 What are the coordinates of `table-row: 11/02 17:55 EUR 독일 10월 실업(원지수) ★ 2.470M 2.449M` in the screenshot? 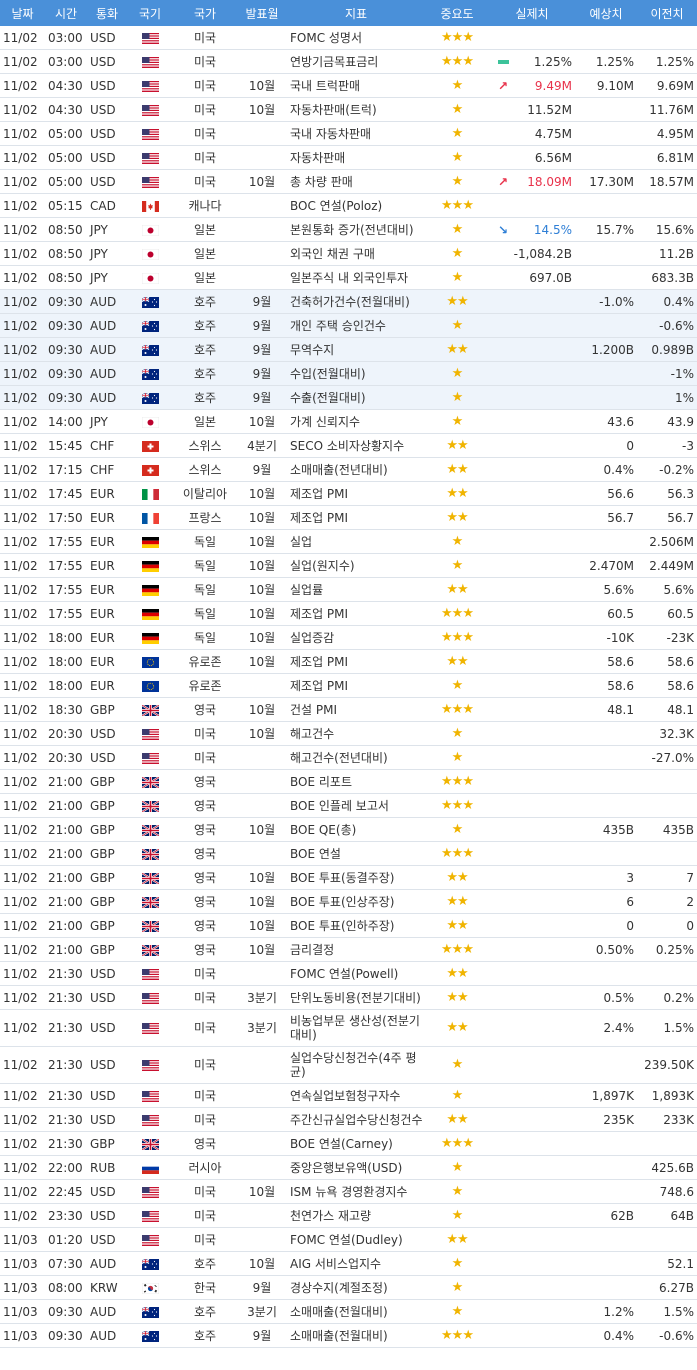 It's located at (348, 565).